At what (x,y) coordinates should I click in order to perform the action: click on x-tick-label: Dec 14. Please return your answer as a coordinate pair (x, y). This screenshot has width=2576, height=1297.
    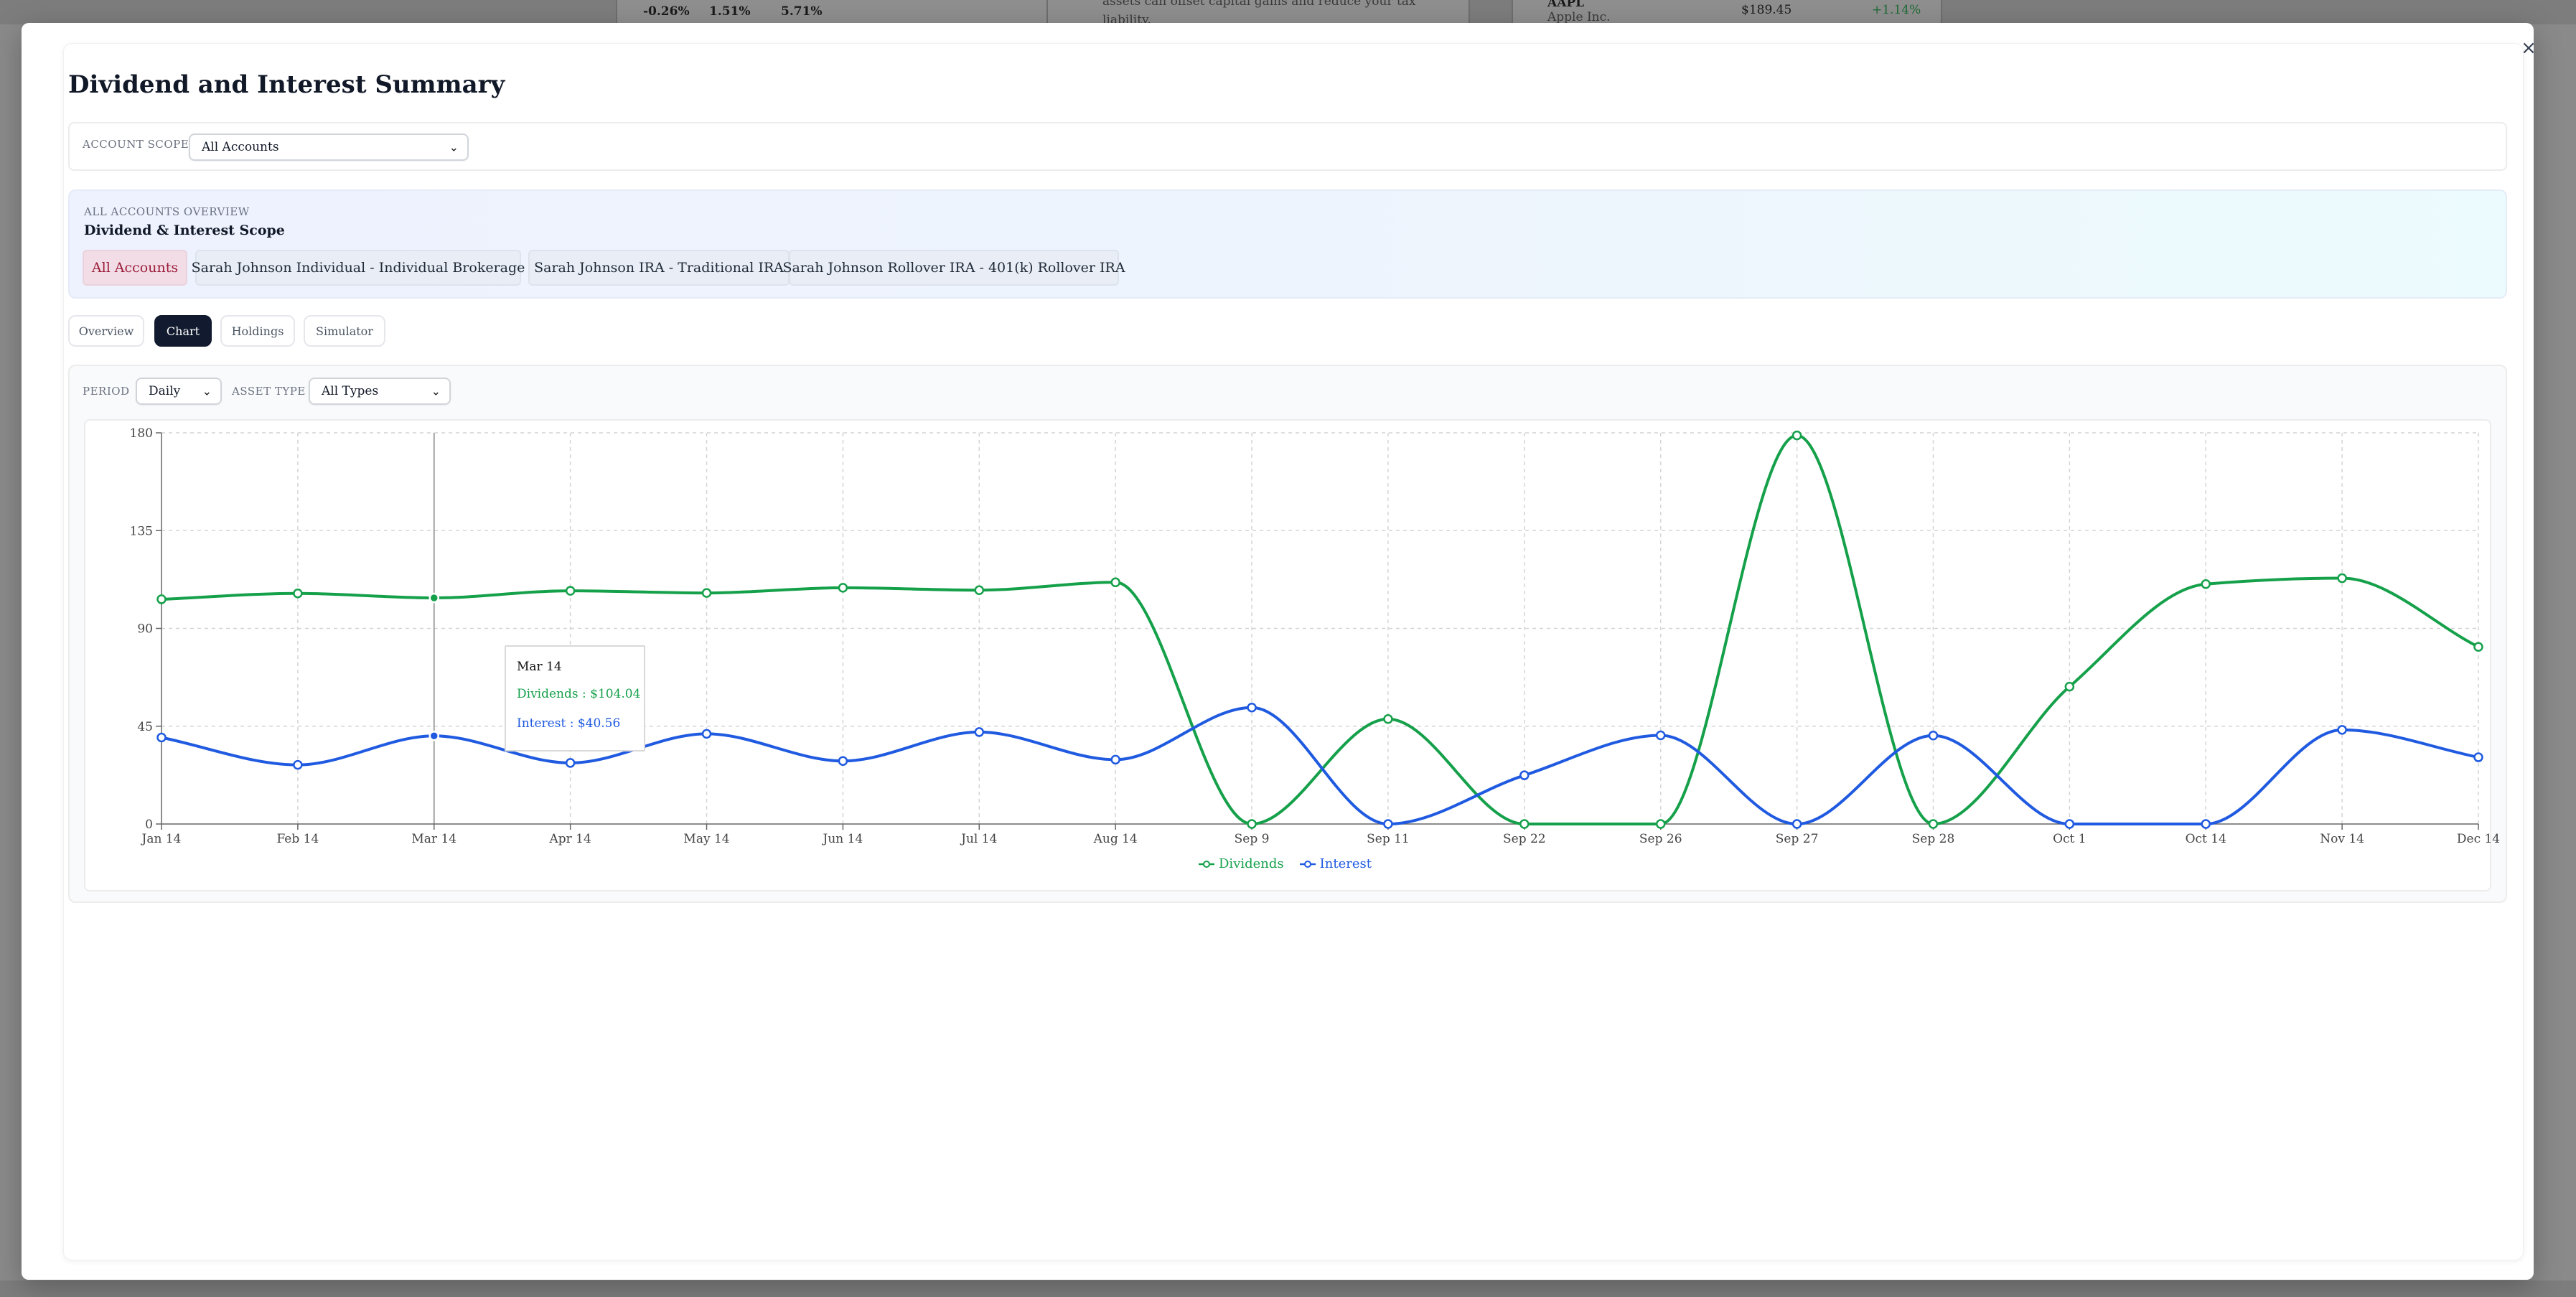
    Looking at the image, I should click on (2479, 839).